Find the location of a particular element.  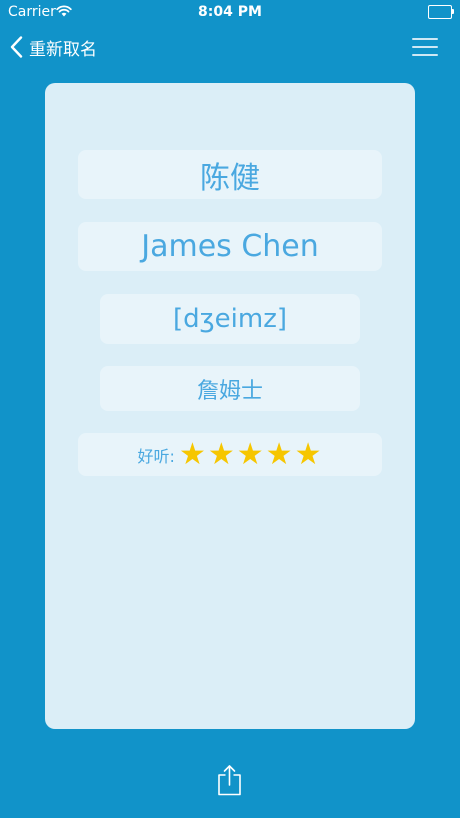

star-rating: ★★★★★ is located at coordinates (250, 454).